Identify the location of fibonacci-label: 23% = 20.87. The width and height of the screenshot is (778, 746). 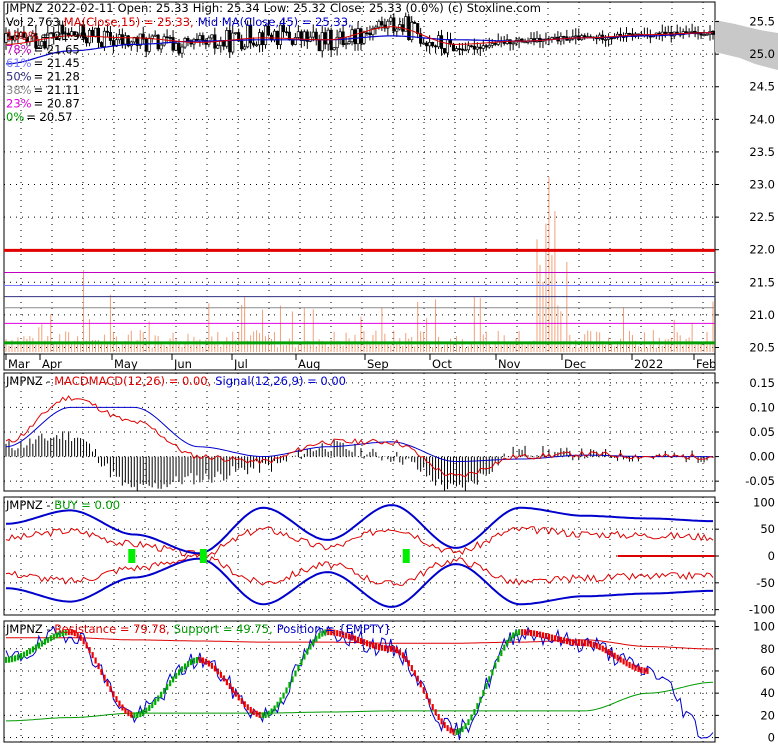
(43, 104).